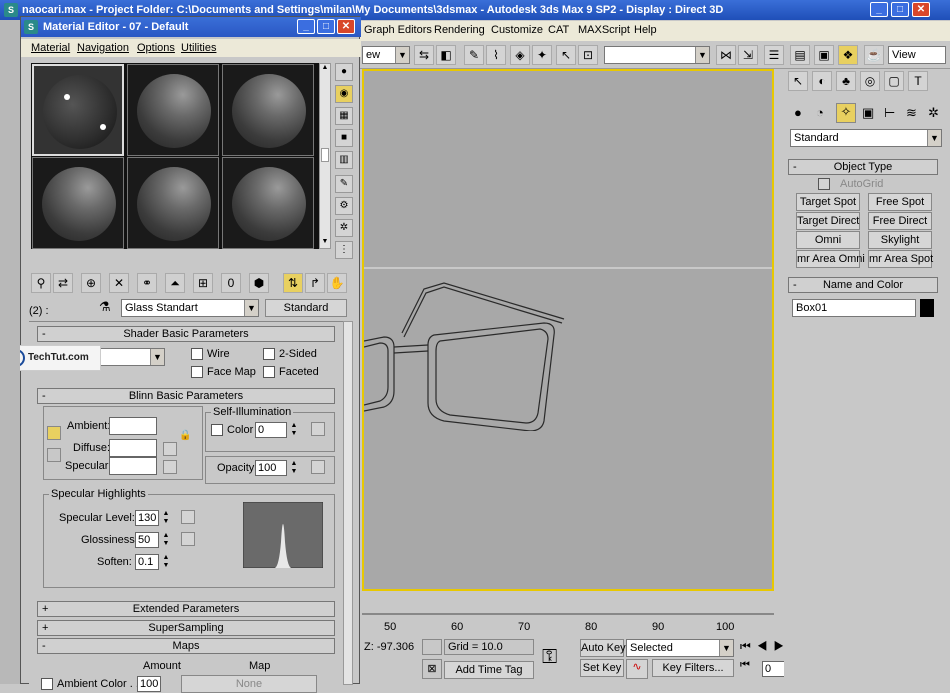 The width and height of the screenshot is (950, 693). I want to click on two-sided-checkbox, so click(269, 354).